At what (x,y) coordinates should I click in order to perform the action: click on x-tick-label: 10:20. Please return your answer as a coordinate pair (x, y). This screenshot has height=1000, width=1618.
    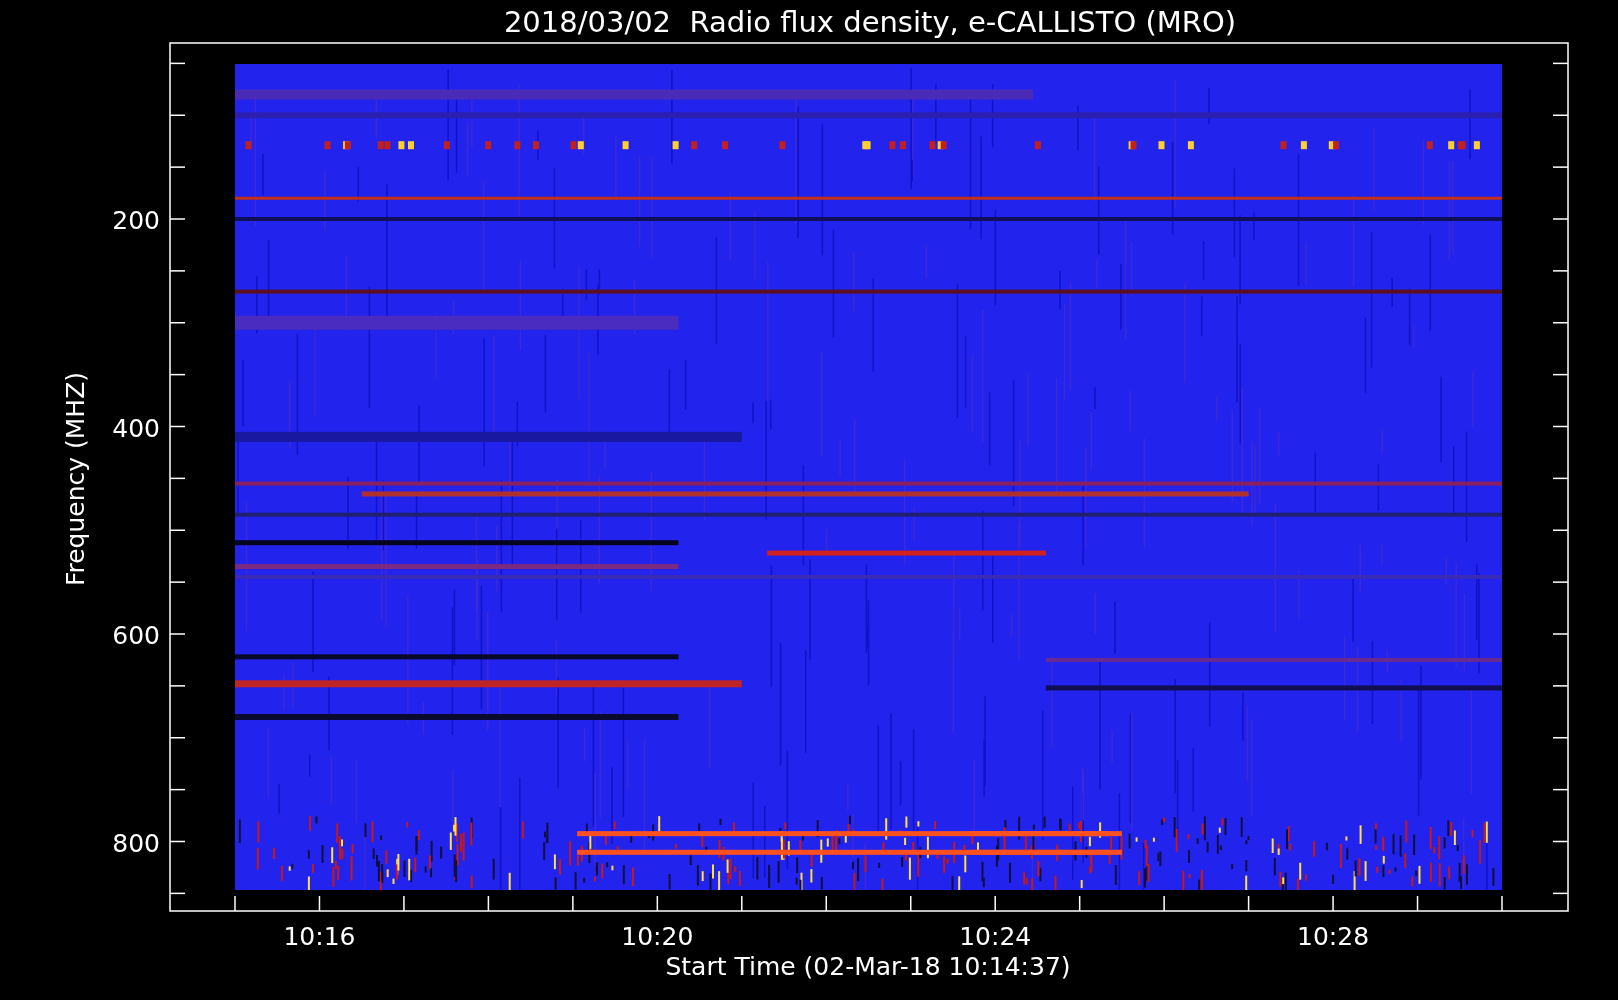
    Looking at the image, I should click on (657, 936).